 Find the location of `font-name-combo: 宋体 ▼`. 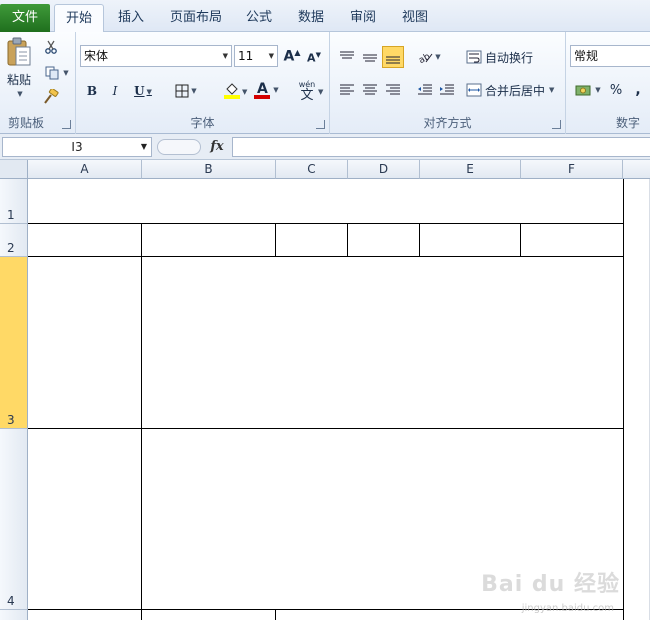

font-name-combo: 宋体 ▼ is located at coordinates (156, 56).